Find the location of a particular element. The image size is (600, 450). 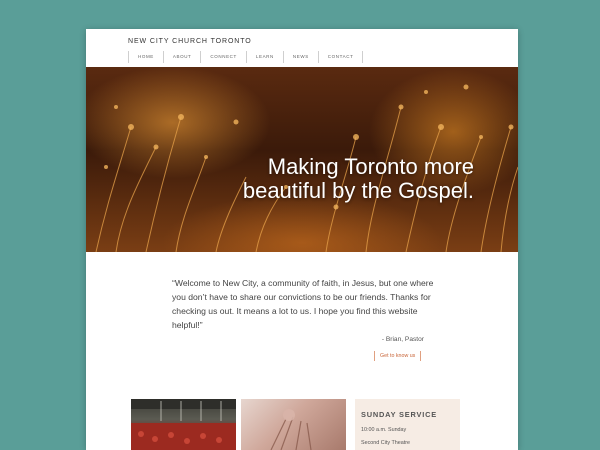

nav-home: HOME is located at coordinates (145, 57).